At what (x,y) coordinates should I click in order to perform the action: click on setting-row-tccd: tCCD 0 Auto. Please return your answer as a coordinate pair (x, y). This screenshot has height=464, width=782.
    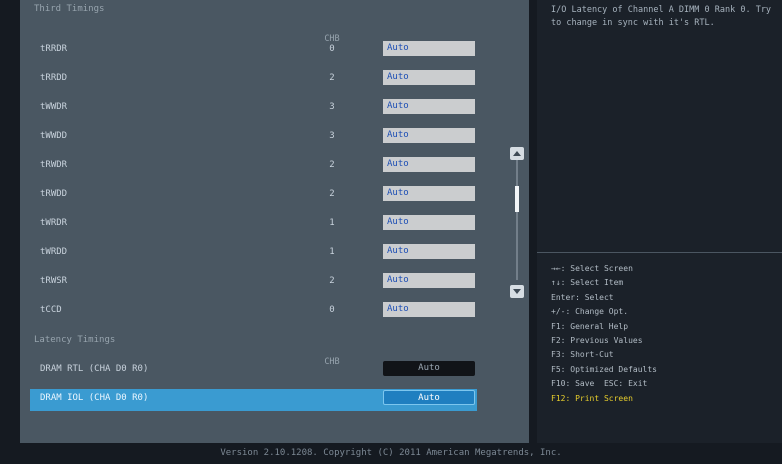
    Looking at the image, I should click on (253, 312).